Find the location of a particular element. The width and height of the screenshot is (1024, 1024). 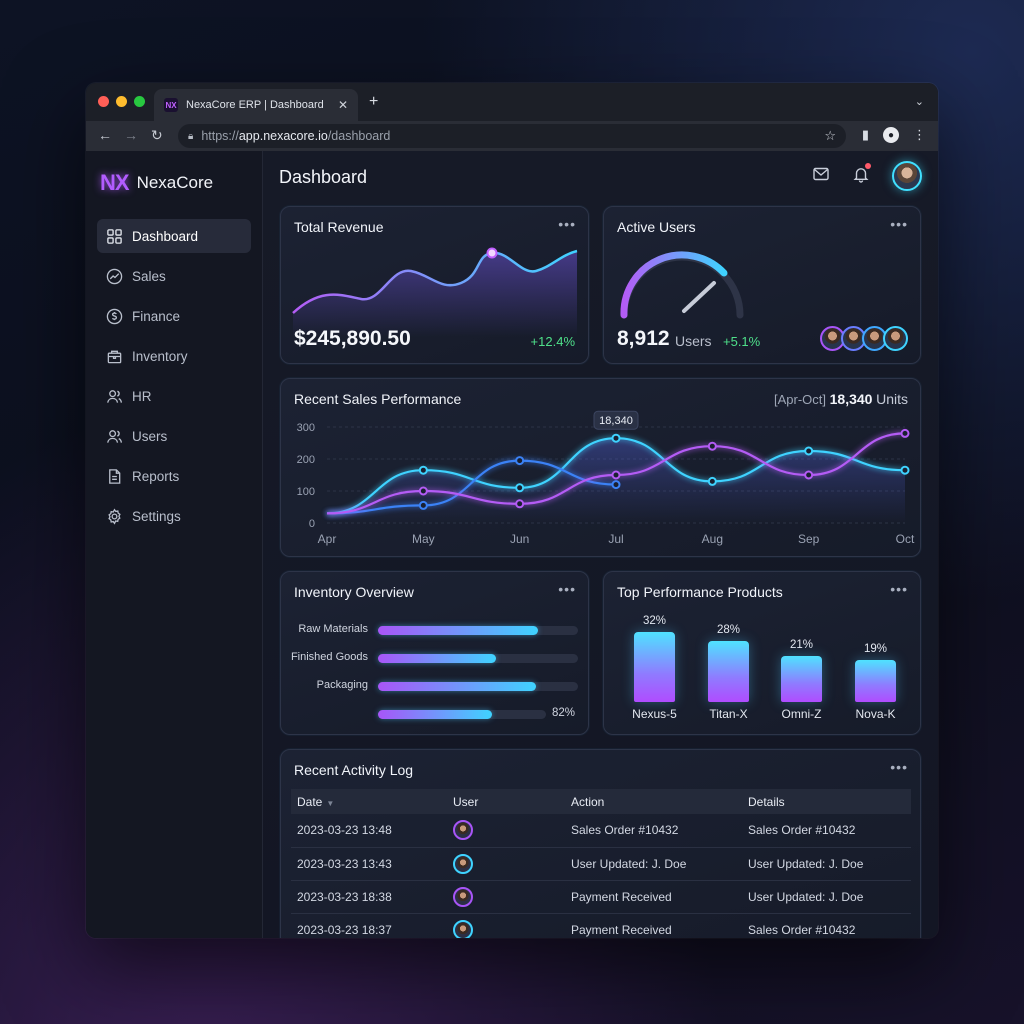

row-date: 2023-03-23 18:37 is located at coordinates (369, 925).